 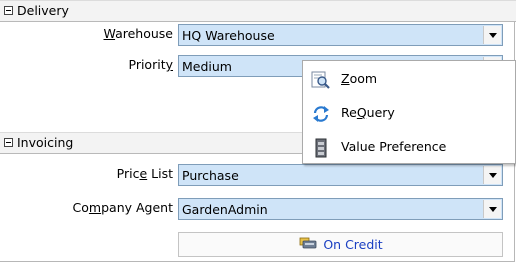 What do you see at coordinates (321, 148) in the screenshot?
I see `preference-cabinet-icon` at bounding box center [321, 148].